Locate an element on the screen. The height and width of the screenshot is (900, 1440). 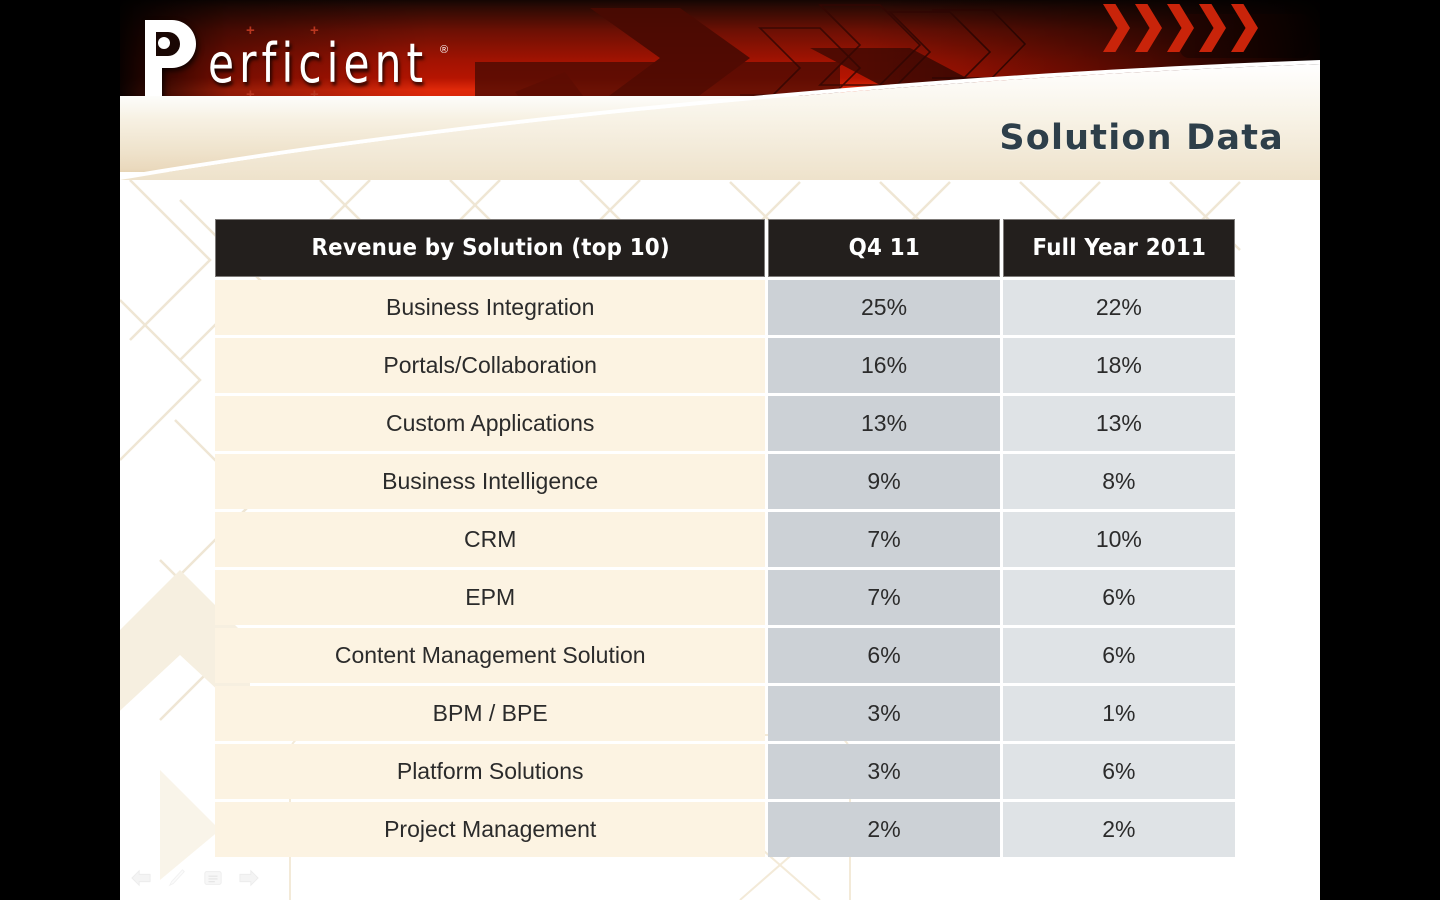
full-year-value: 22% is located at coordinates (1118, 307).